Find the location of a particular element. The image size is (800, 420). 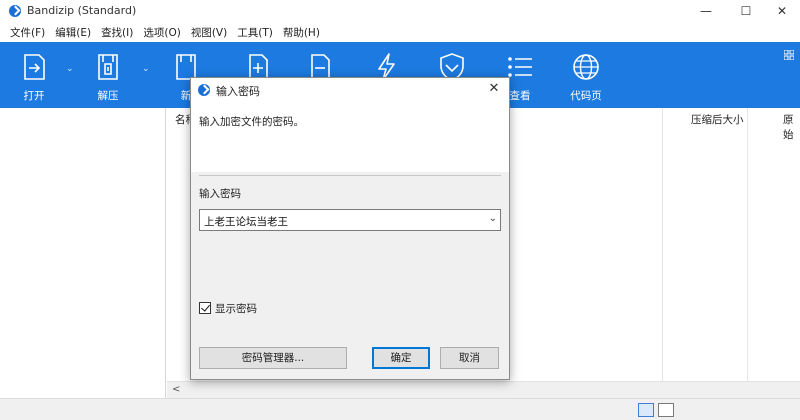

codepage-label: 代码页 is located at coordinates (586, 96).